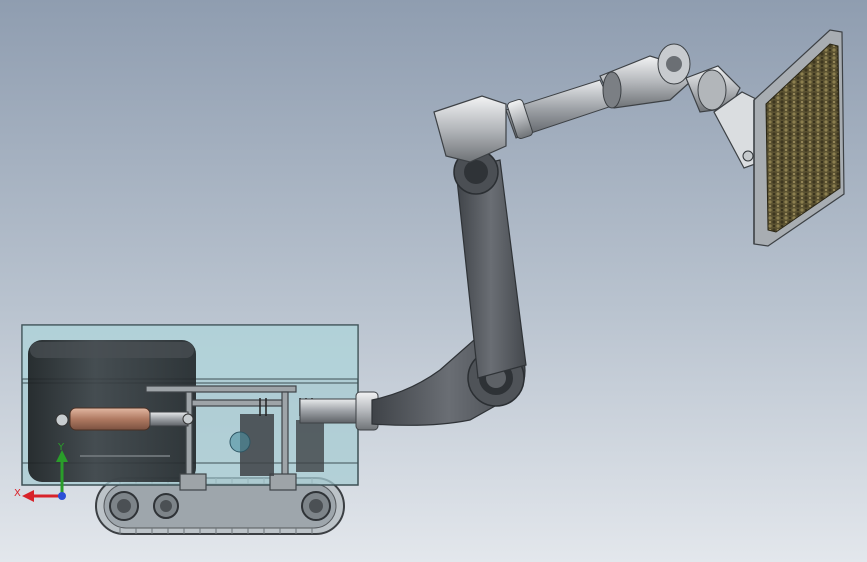 Image resolution: width=867 pixels, height=562 pixels. Describe the element at coordinates (220, 506) in the screenshot. I see `crawler-track` at that location.